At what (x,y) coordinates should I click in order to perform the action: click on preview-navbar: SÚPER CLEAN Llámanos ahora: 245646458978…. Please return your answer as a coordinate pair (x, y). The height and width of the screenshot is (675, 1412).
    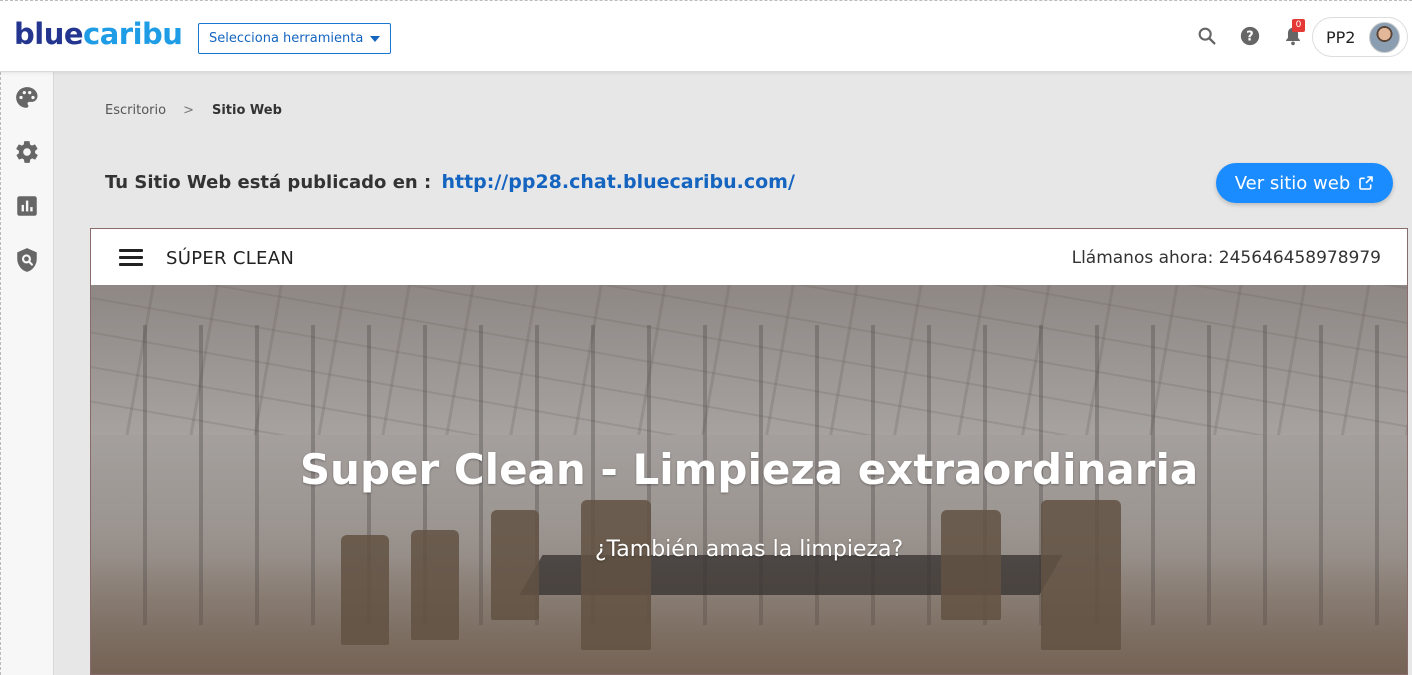
    Looking at the image, I should click on (749, 257).